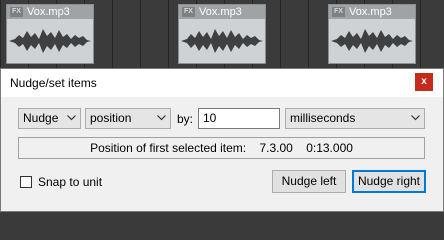 This screenshot has width=444, height=240. Describe the element at coordinates (323, 118) in the screenshot. I see `unit-select-value: milliseconds` at that location.